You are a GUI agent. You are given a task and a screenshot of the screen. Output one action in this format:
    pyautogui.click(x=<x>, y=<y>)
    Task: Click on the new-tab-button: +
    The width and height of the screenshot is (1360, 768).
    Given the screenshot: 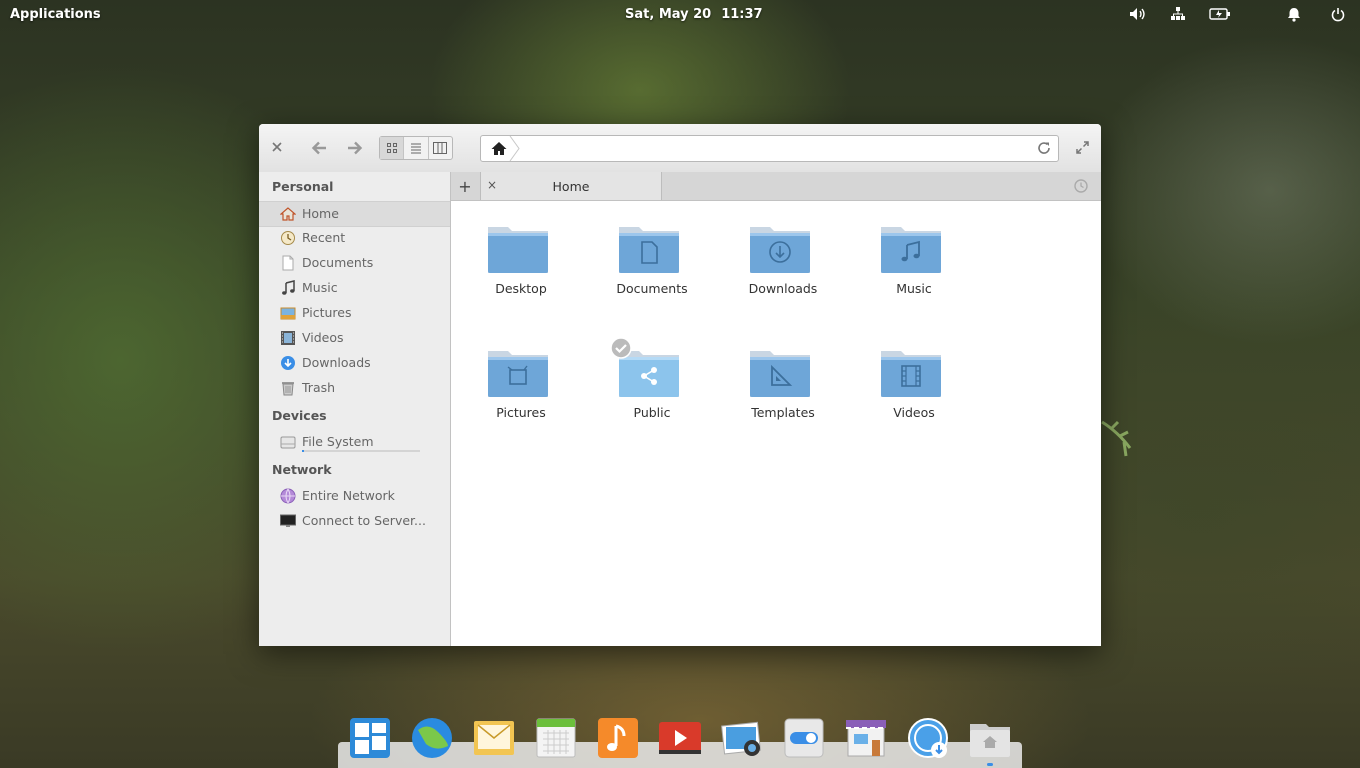 What is the action you would take?
    pyautogui.click(x=465, y=186)
    